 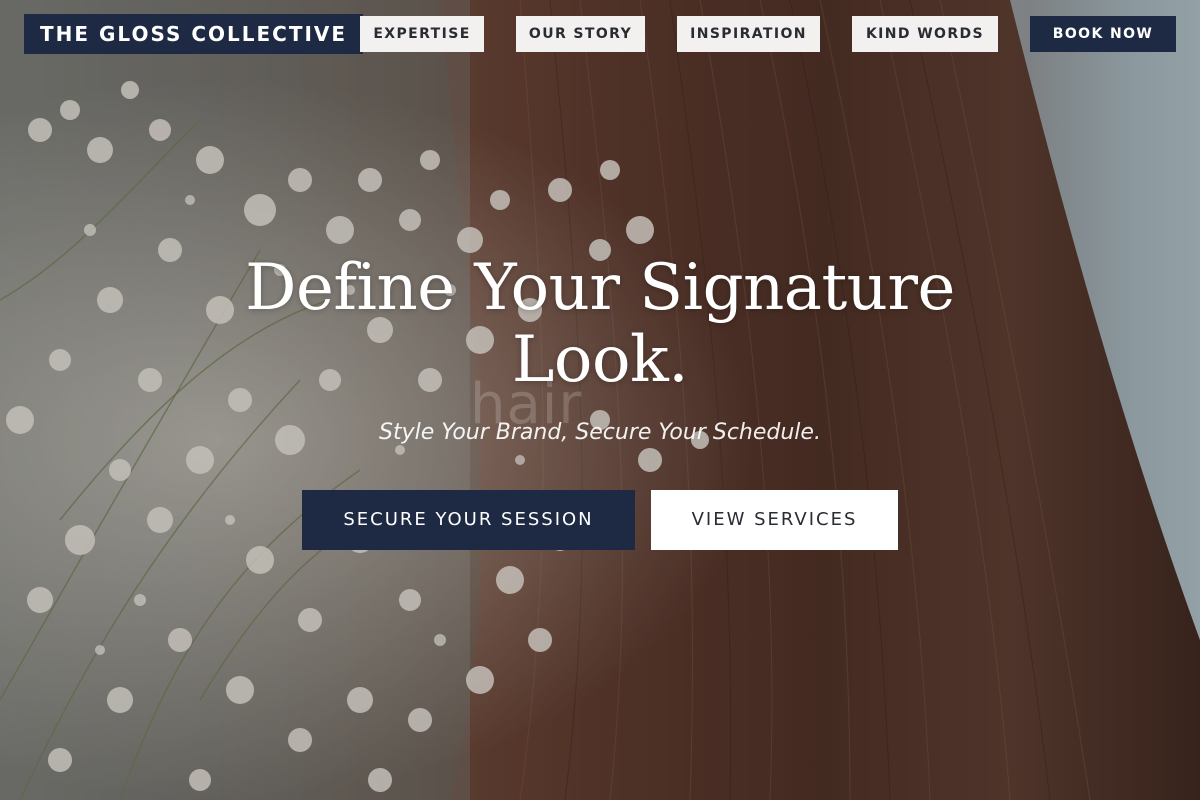 I want to click on nav-expertise: EXPERTISE, so click(x=422, y=34).